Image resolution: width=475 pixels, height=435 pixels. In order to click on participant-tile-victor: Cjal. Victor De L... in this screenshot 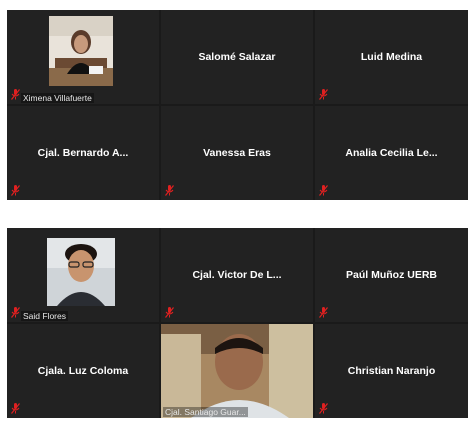, I will do `click(237, 275)`.